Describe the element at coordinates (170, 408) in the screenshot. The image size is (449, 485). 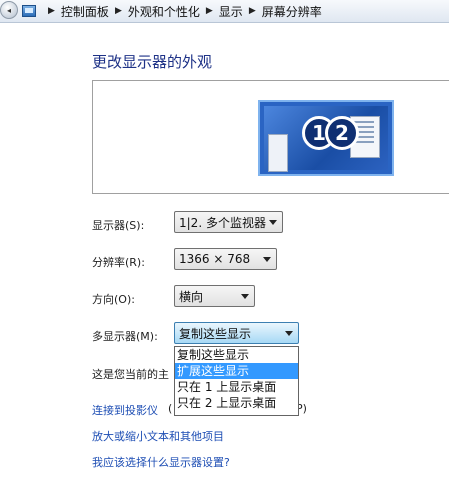
I see `projector-shortcut-open: (` at that location.